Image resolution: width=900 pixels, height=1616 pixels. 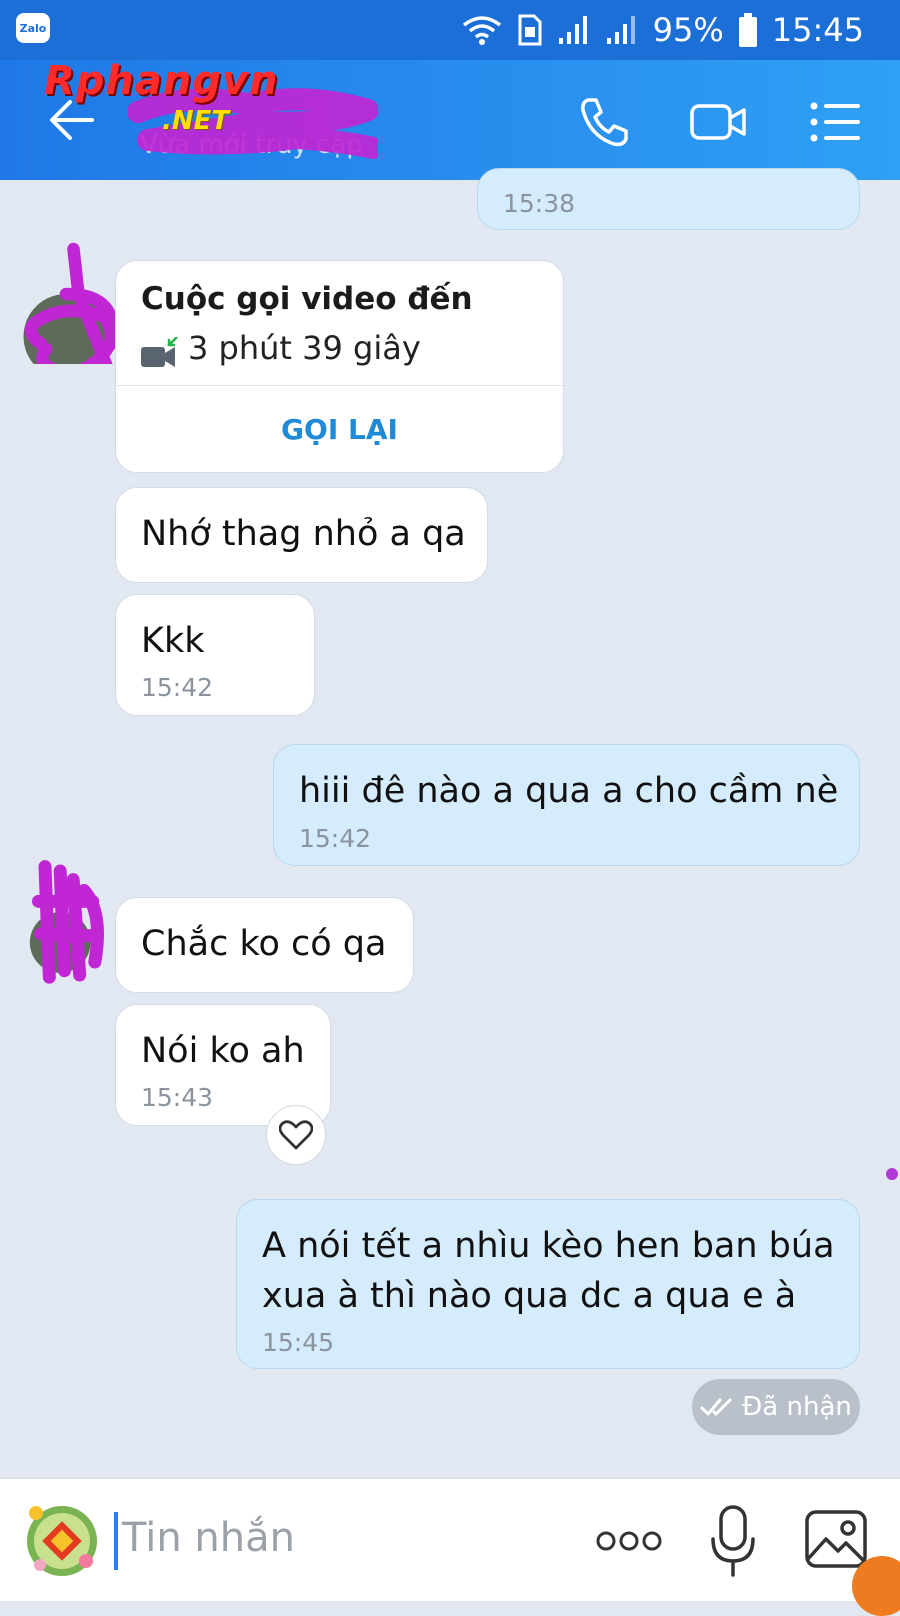 What do you see at coordinates (530, 30) in the screenshot?
I see `sim-icon` at bounding box center [530, 30].